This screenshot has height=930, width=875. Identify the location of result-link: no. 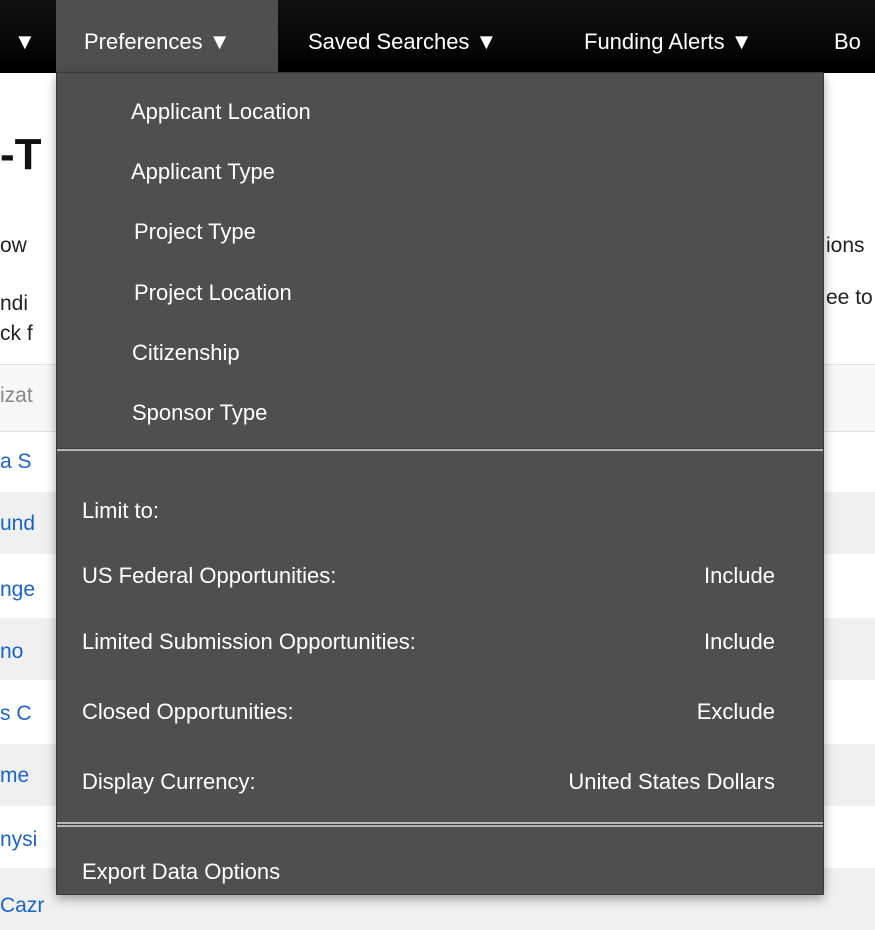
(11, 652).